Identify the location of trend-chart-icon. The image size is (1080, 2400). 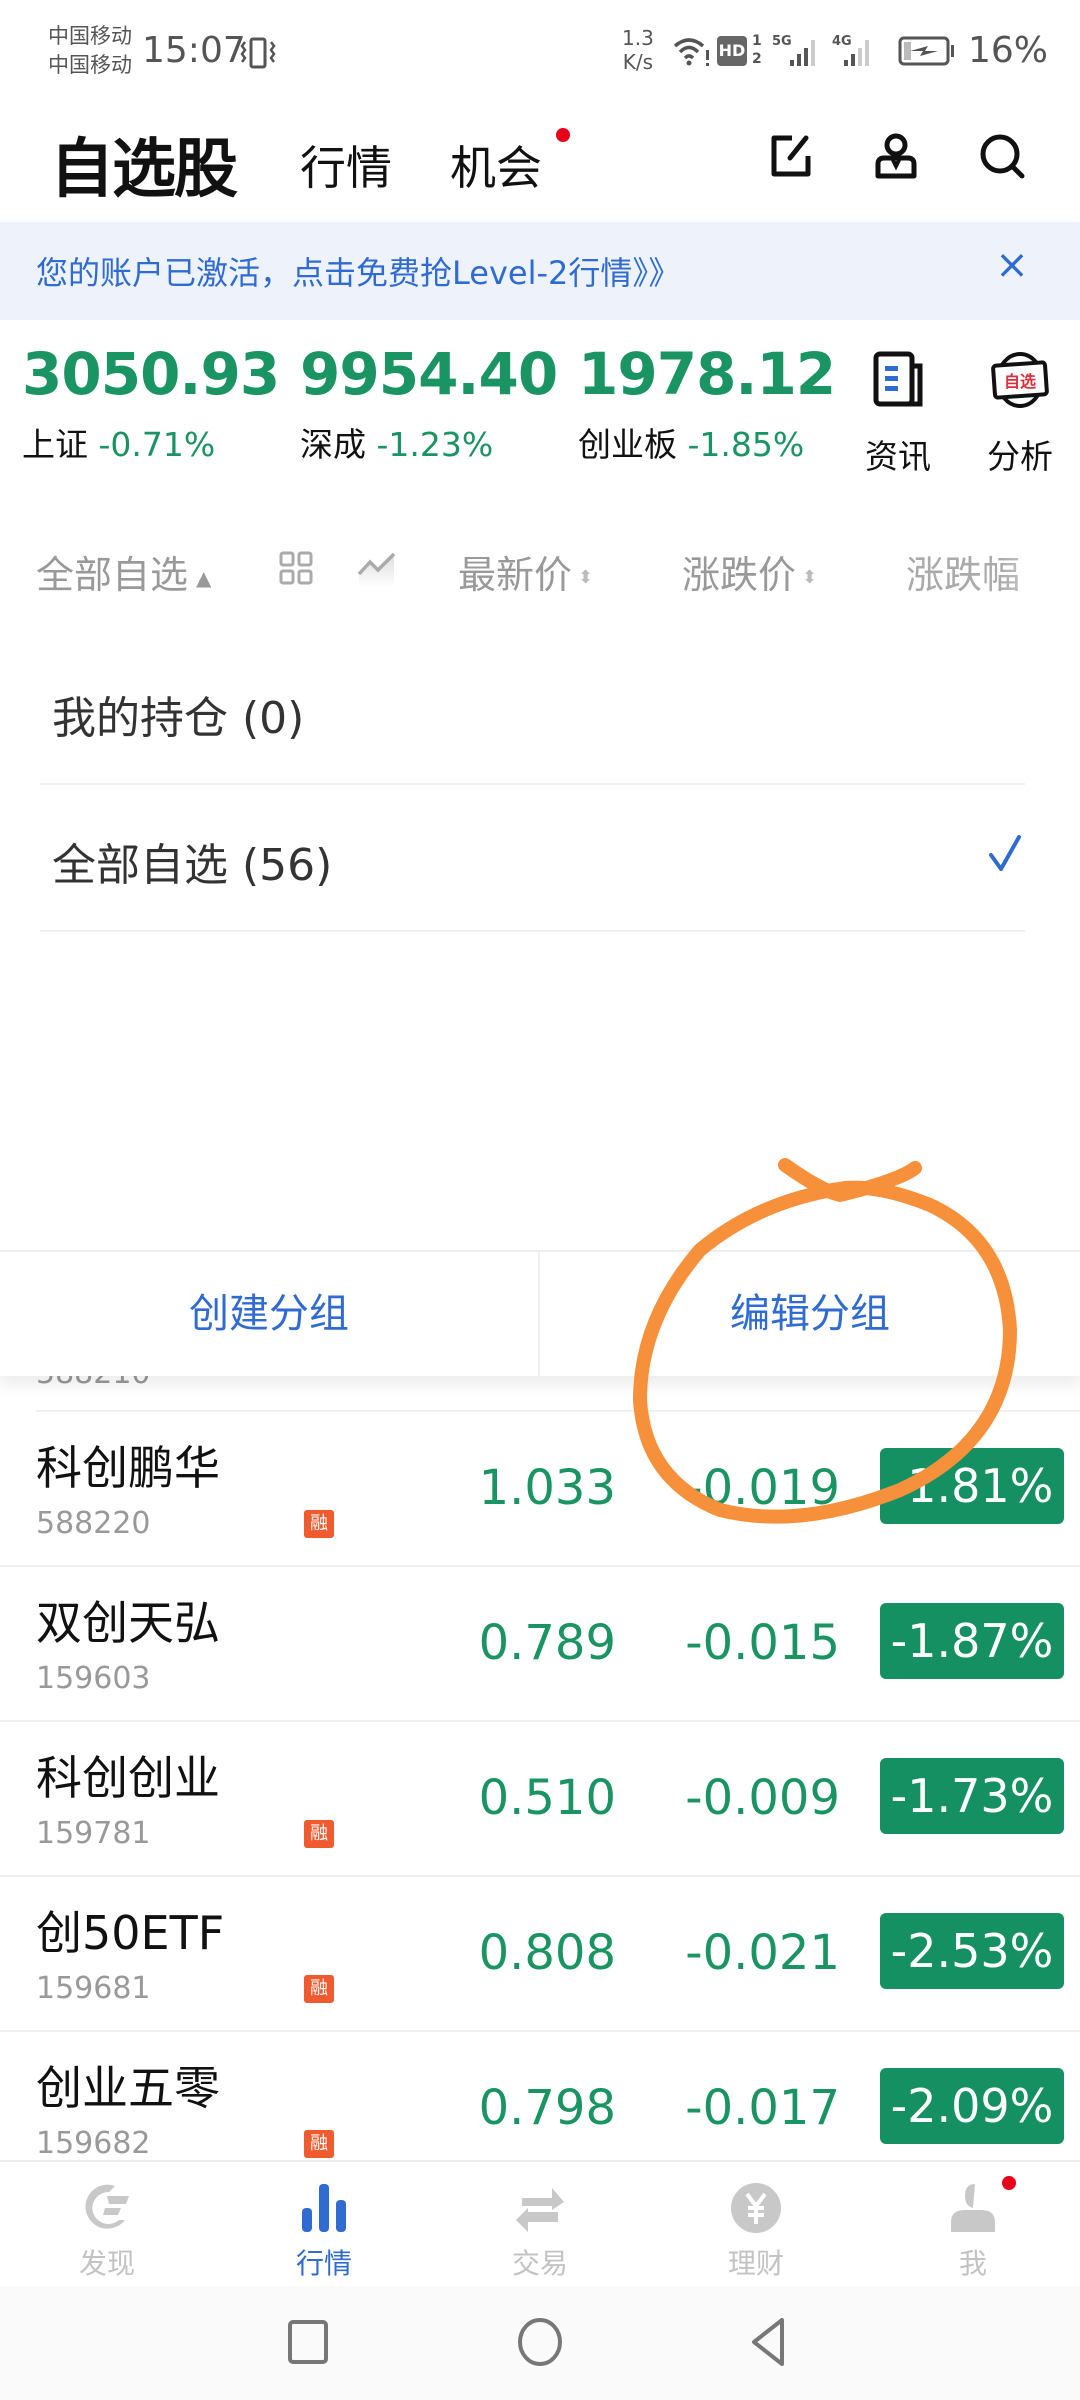
(377, 569).